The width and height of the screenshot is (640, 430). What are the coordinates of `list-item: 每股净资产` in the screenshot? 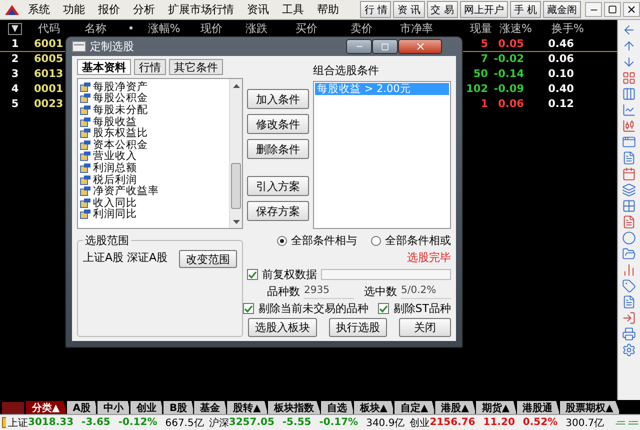 It's located at (120, 87).